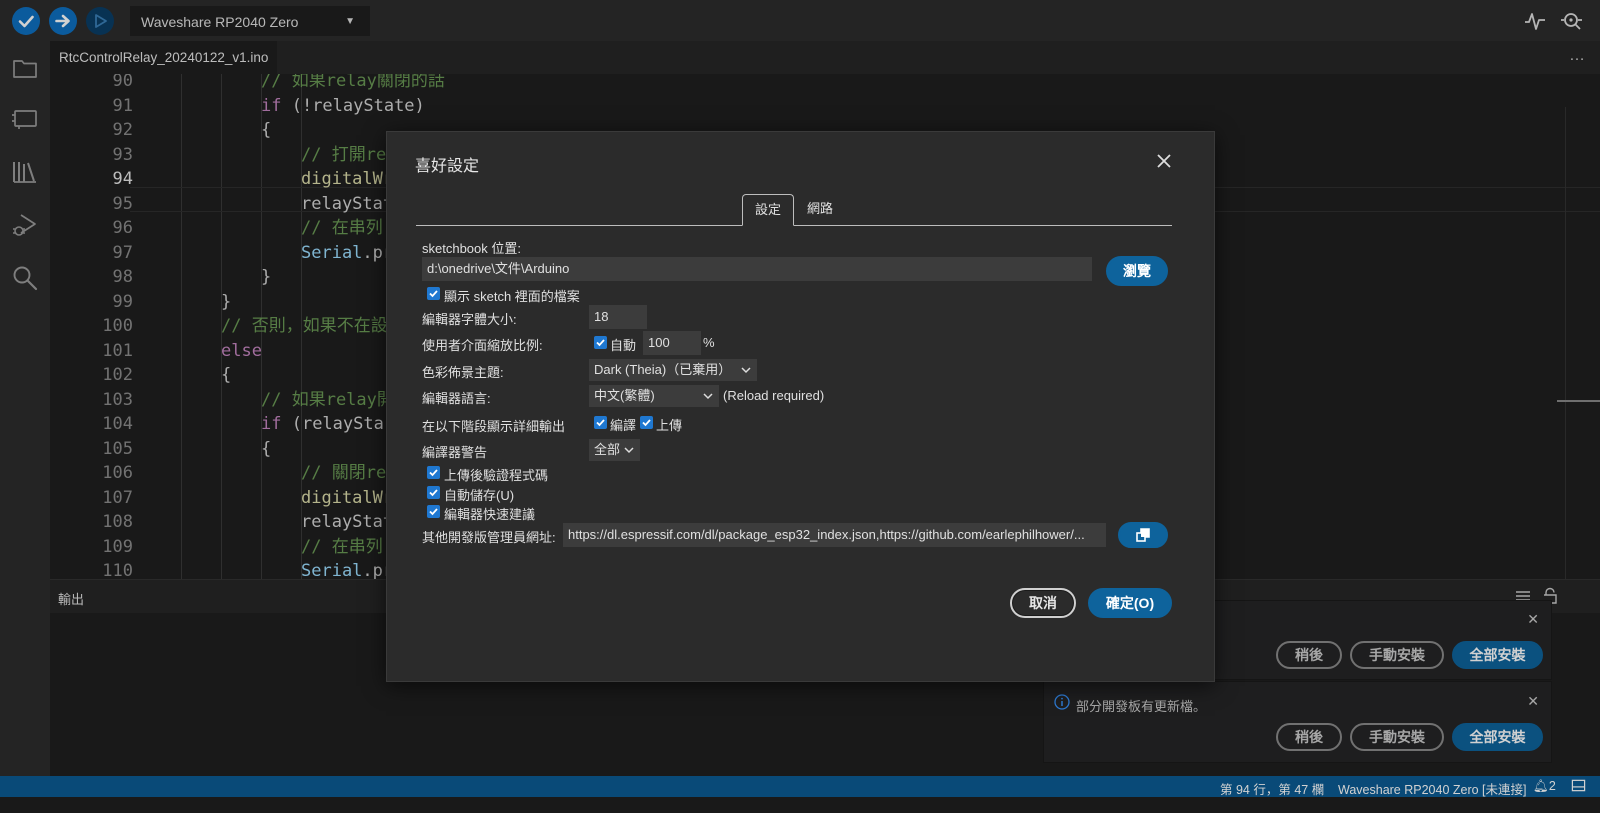  What do you see at coordinates (618, 317) in the screenshot?
I see `font-size-field: 18` at bounding box center [618, 317].